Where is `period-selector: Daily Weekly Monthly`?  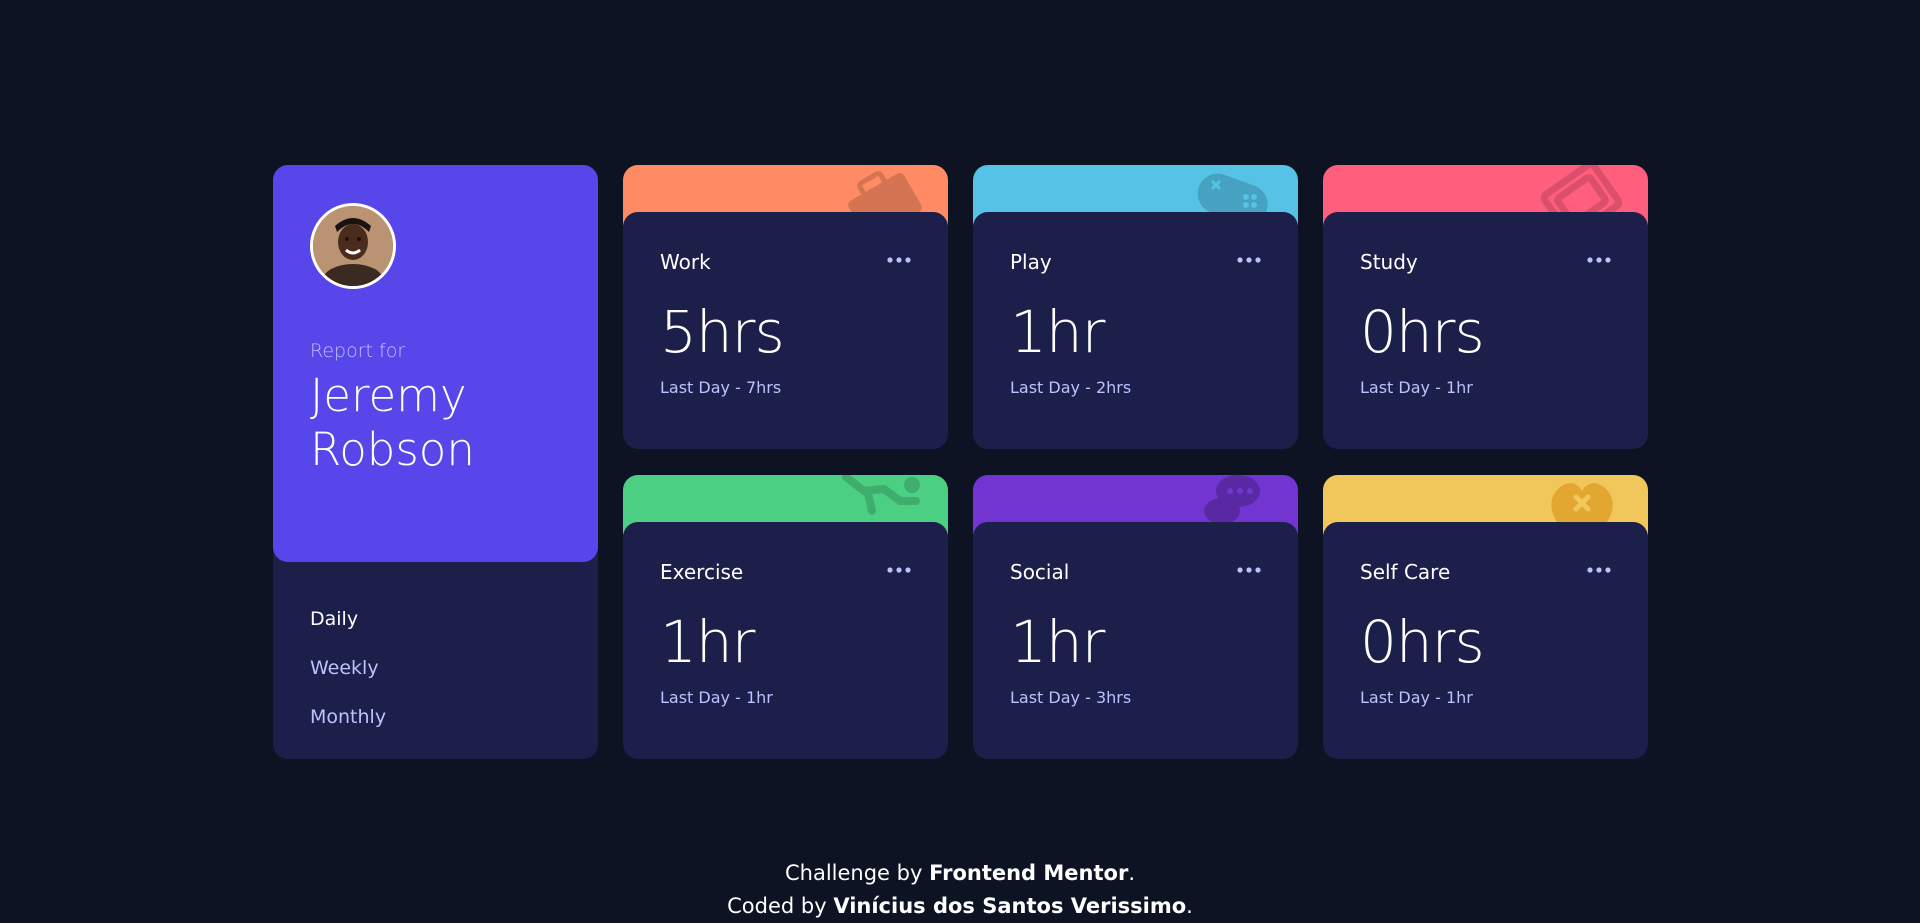 period-selector: Daily Weekly Monthly is located at coordinates (348, 668).